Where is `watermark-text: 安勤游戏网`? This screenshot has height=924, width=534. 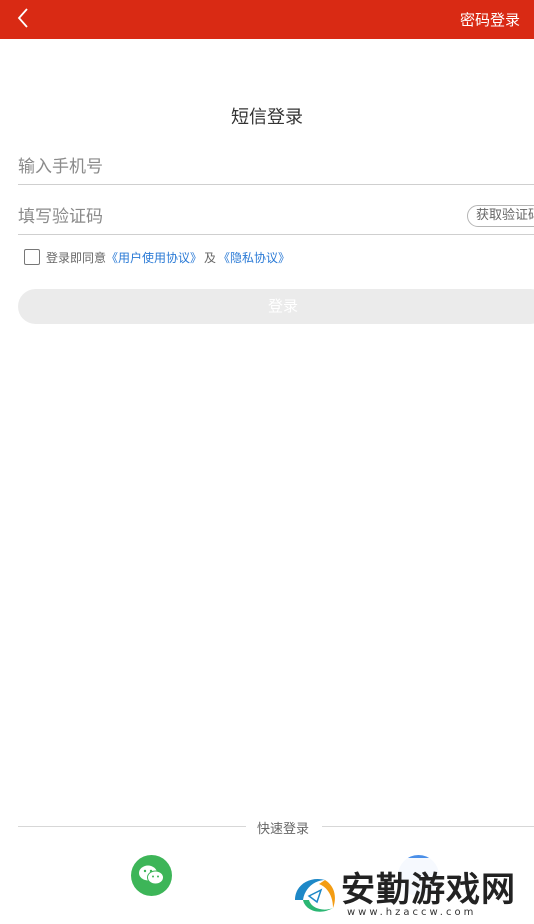
watermark-text: 安勤游戏网 is located at coordinates (428, 890).